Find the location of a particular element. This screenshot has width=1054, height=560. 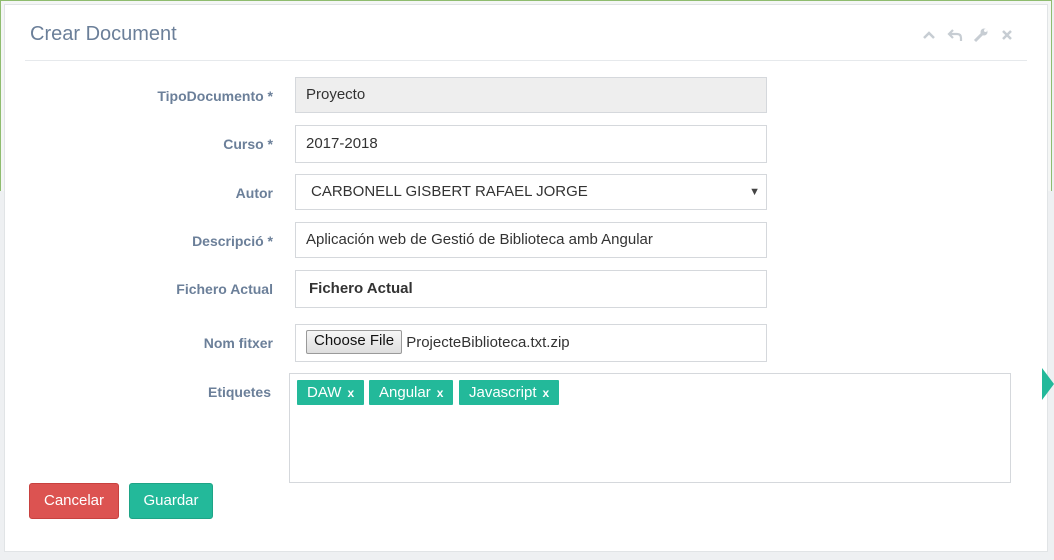

descripcio-label: Descripció * is located at coordinates (232, 241).